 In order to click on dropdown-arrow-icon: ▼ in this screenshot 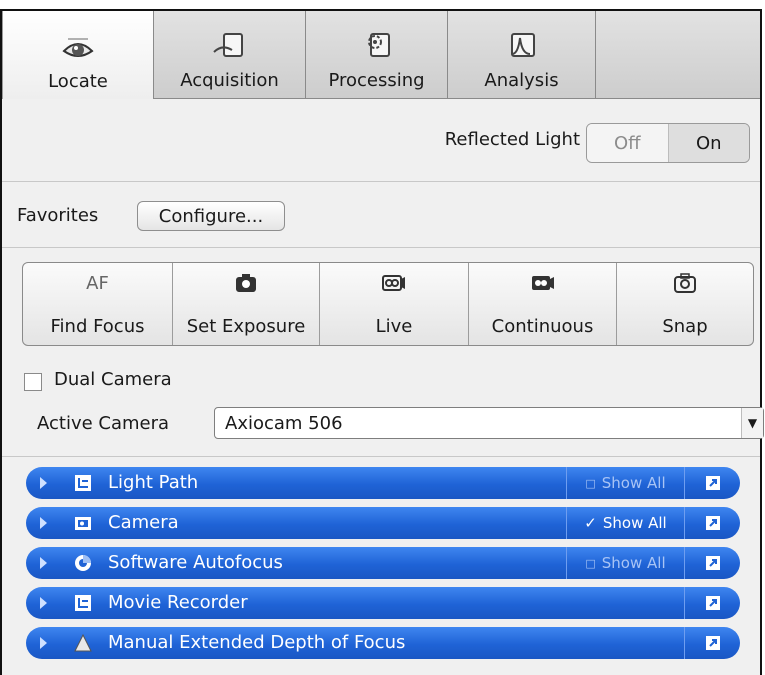, I will do `click(752, 423)`.